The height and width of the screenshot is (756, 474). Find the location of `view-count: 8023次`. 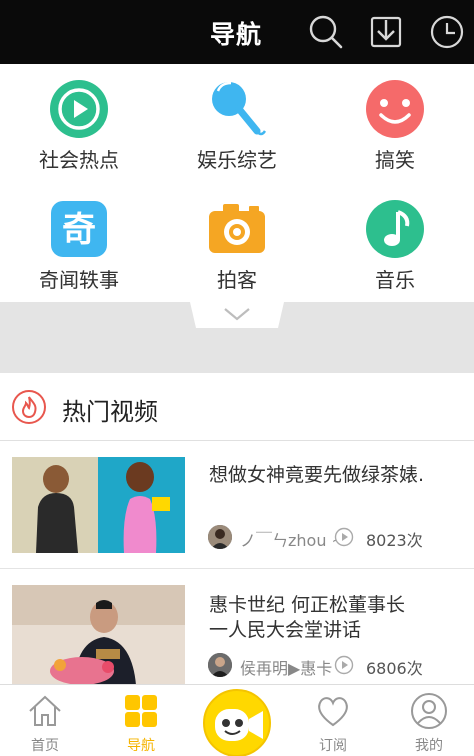

view-count: 8023次 is located at coordinates (394, 540).